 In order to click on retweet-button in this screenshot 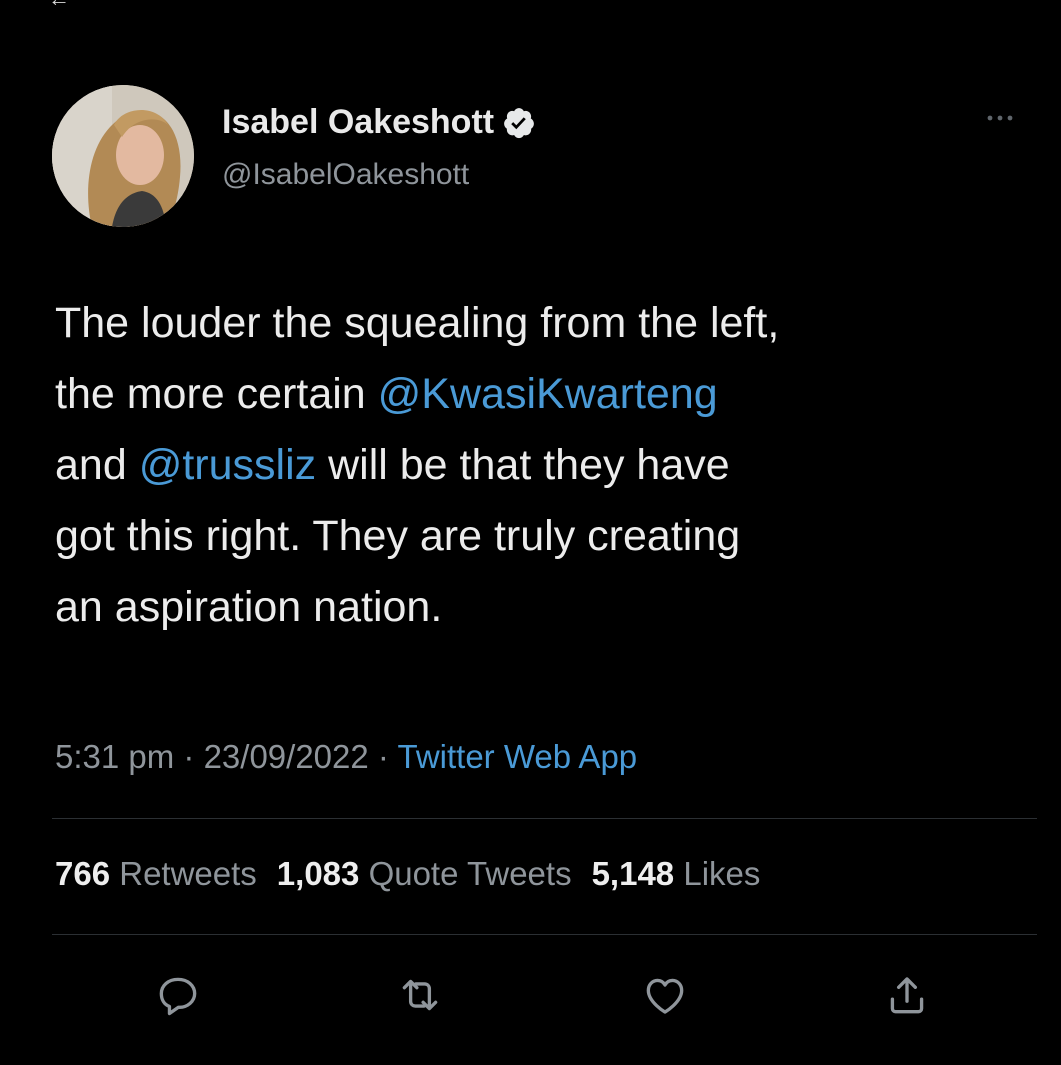, I will do `click(420, 995)`.